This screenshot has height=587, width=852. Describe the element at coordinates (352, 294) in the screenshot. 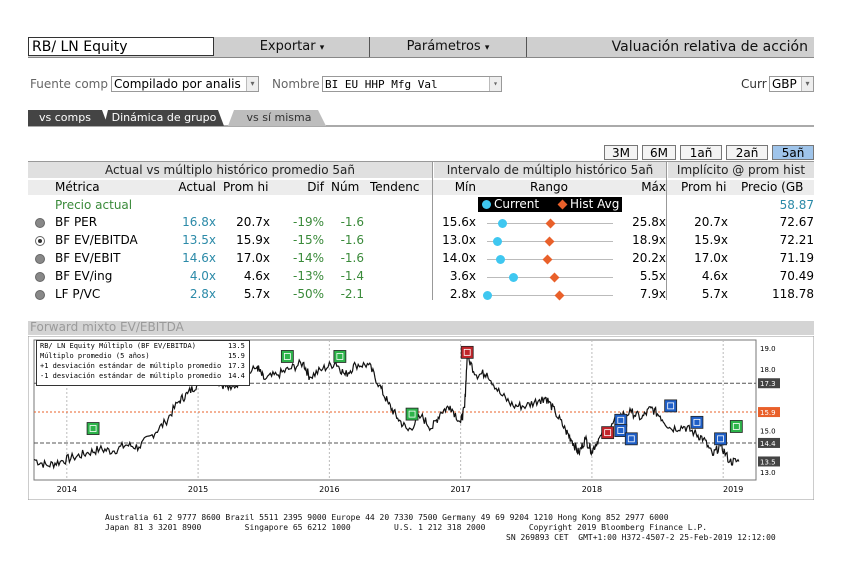

I see `row-num: -2.1` at that location.